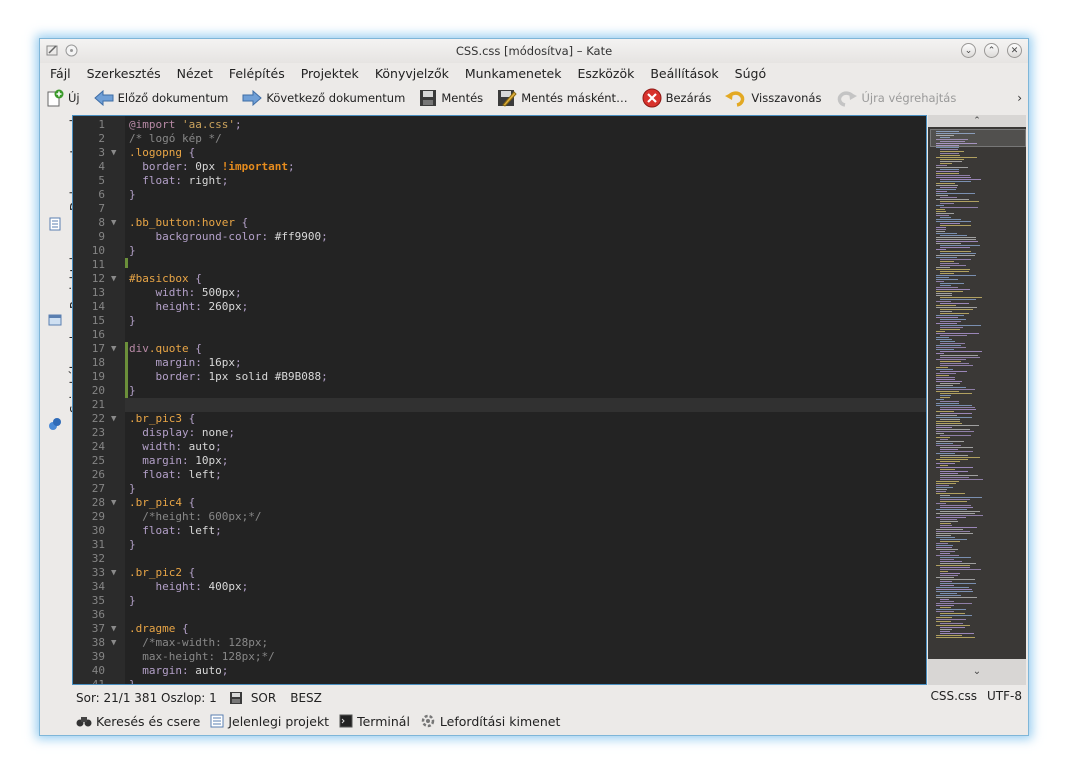 This screenshot has height=776, width=1069. I want to click on menu-file: Fájl, so click(60, 73).